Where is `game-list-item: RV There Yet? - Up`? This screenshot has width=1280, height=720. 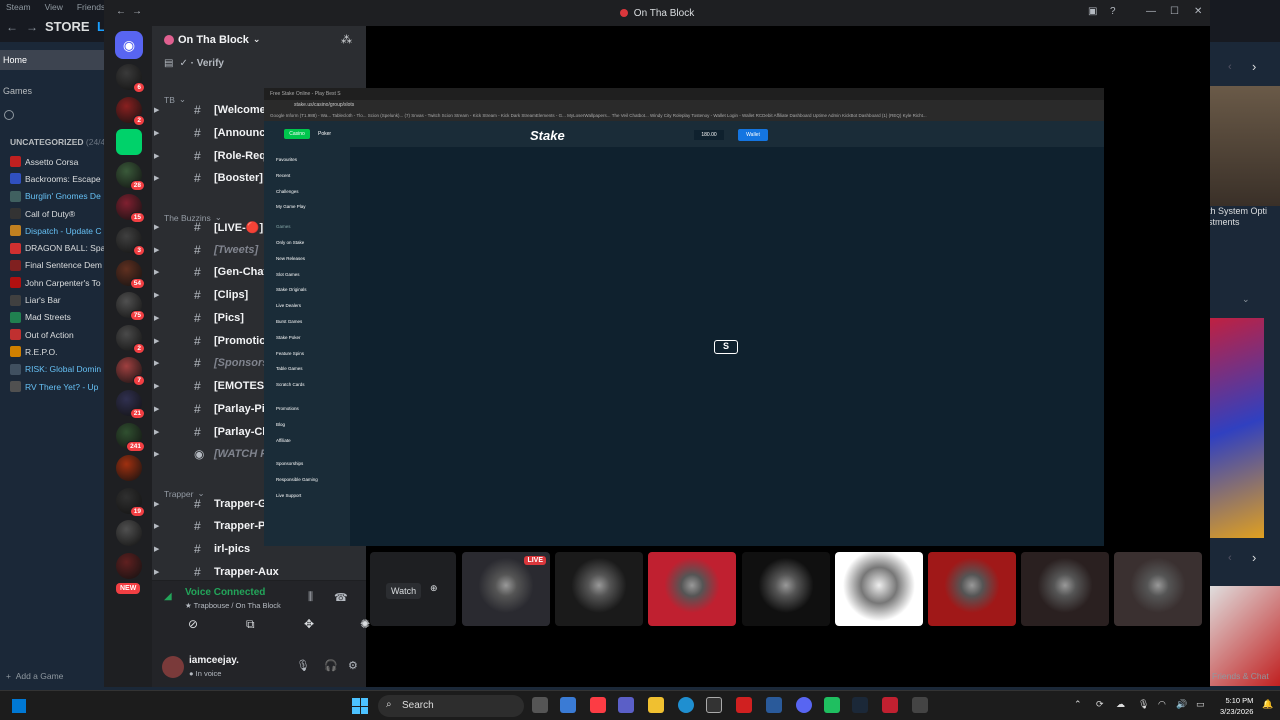
game-list-item: RV There Yet? - Up is located at coordinates (57, 386).